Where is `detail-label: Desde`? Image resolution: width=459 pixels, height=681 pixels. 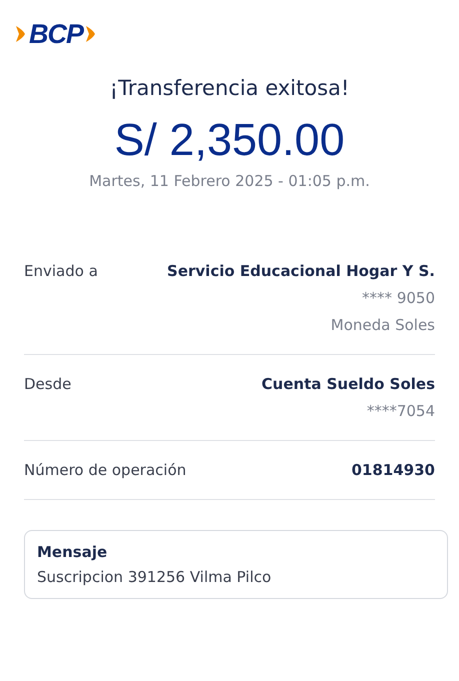
detail-label: Desde is located at coordinates (48, 385).